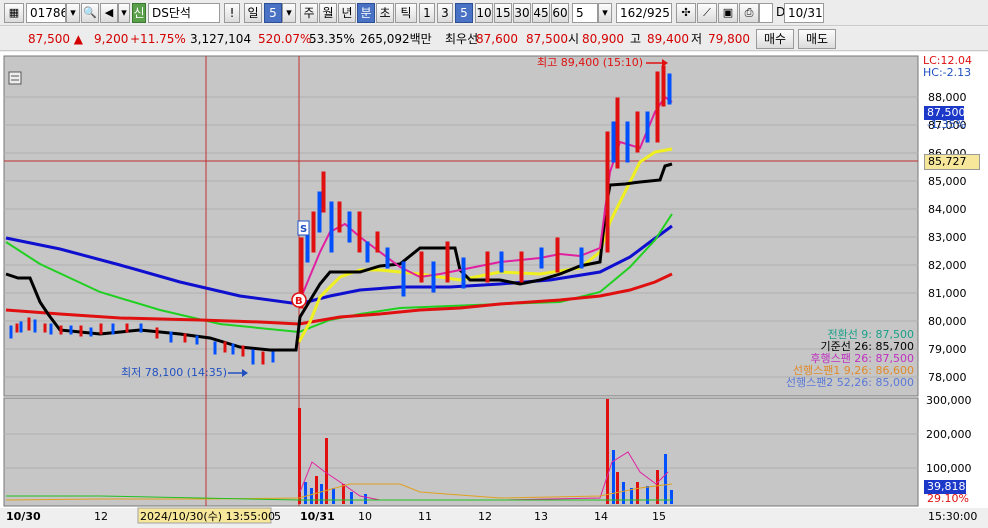 The width and height of the screenshot is (988, 528). I want to click on open-label: 시, so click(574, 39).